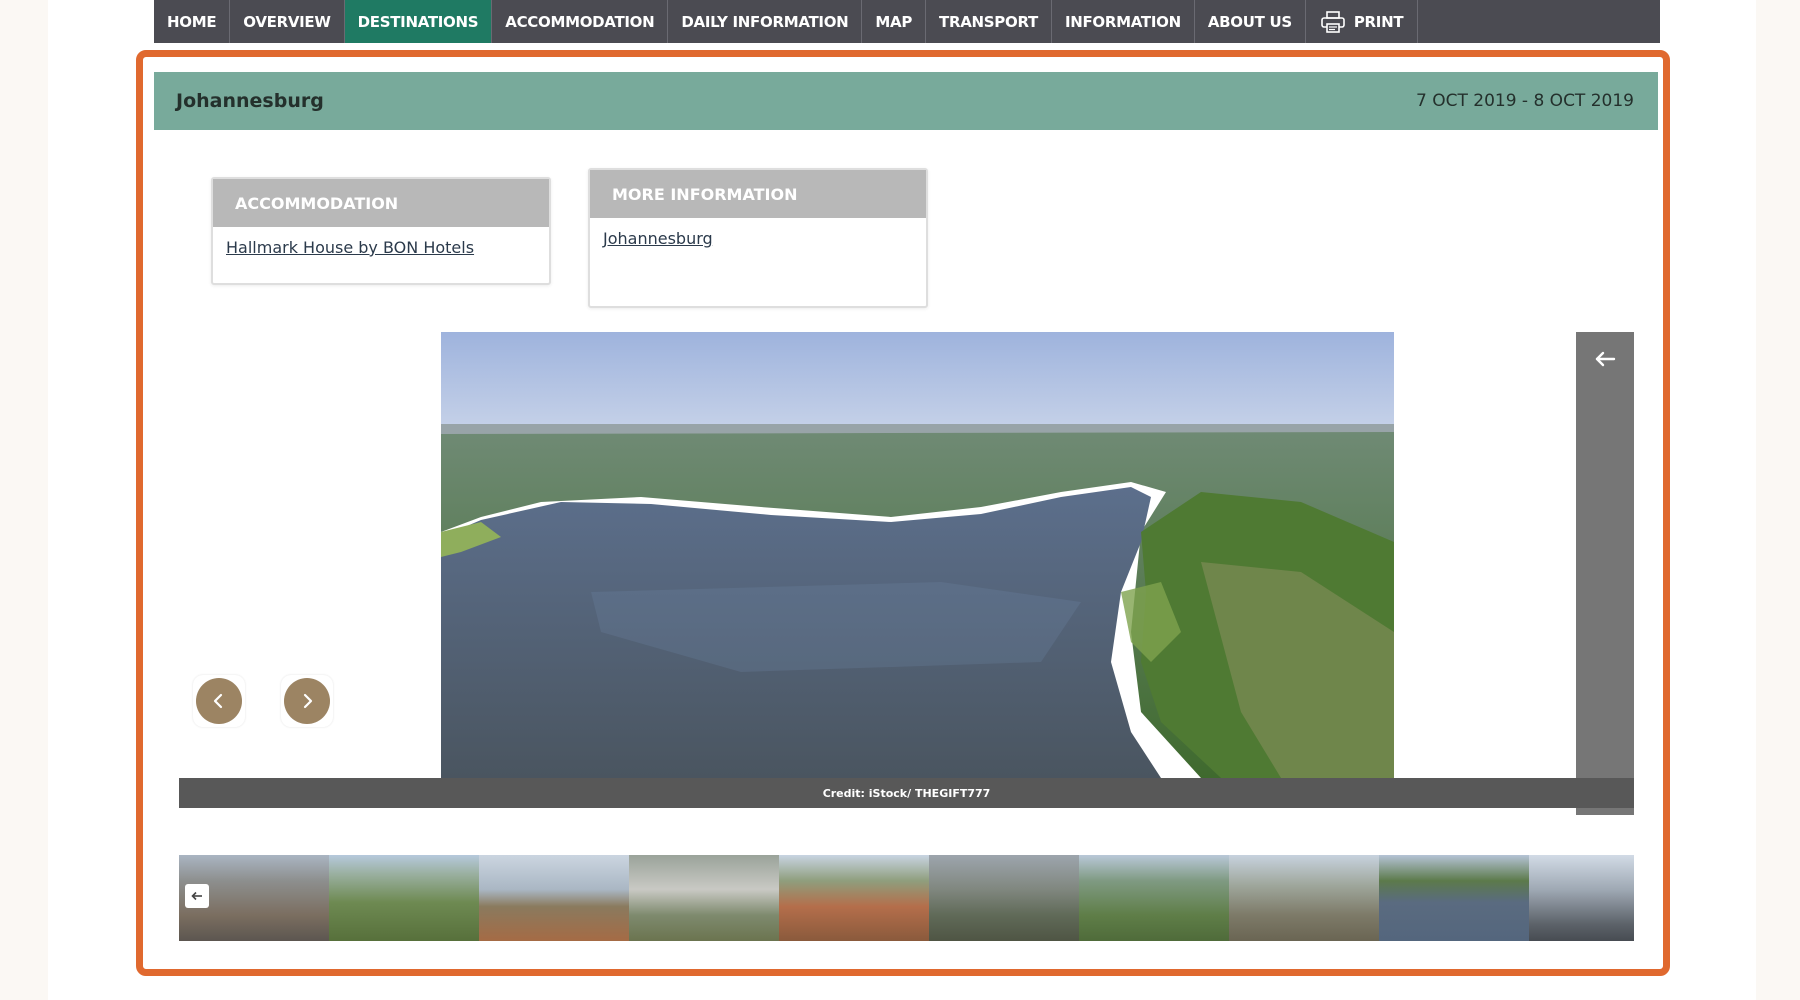  Describe the element at coordinates (989, 21) in the screenshot. I see `nav-item-transport: TRANSPORT` at that location.